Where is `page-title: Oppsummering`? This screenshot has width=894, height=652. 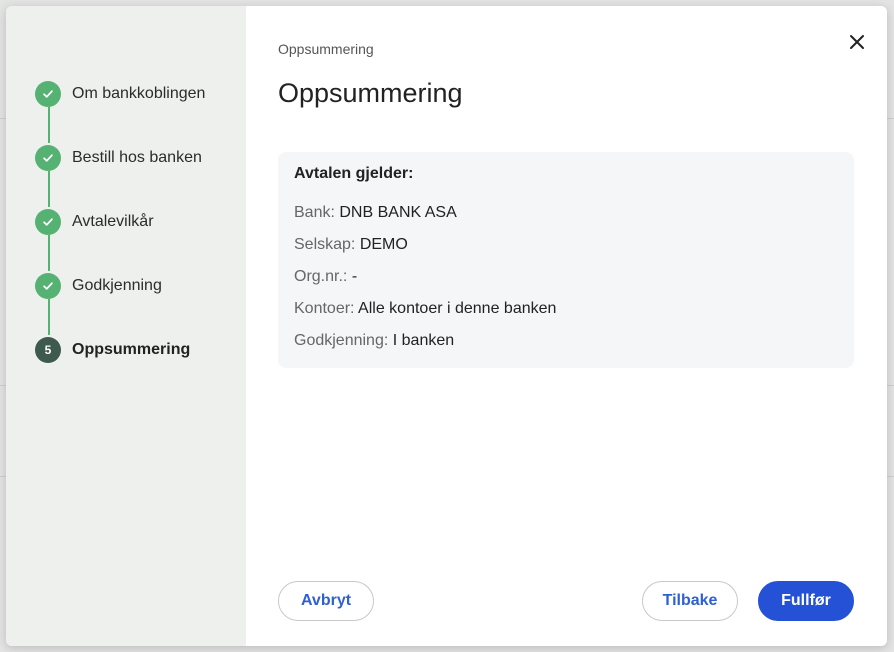 page-title: Oppsummering is located at coordinates (370, 93).